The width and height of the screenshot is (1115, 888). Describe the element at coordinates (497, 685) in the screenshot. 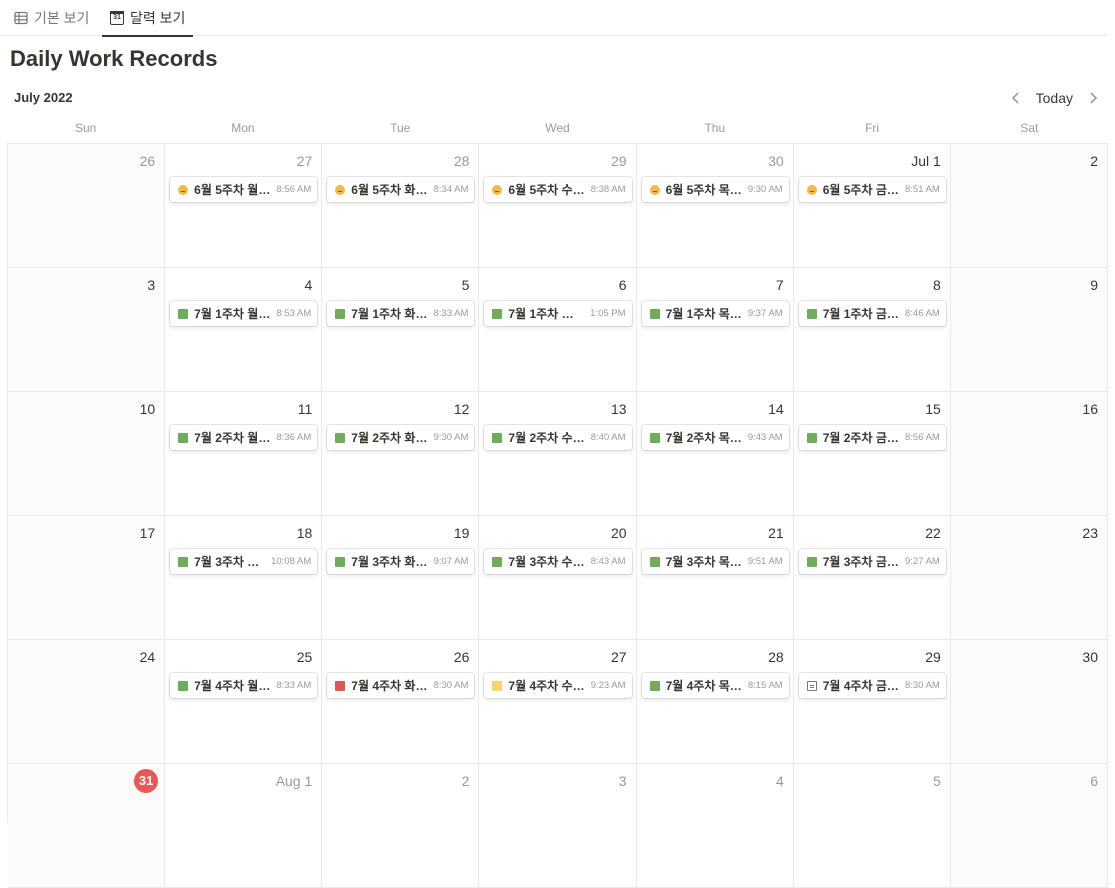

I see `yellow-square-icon` at that location.